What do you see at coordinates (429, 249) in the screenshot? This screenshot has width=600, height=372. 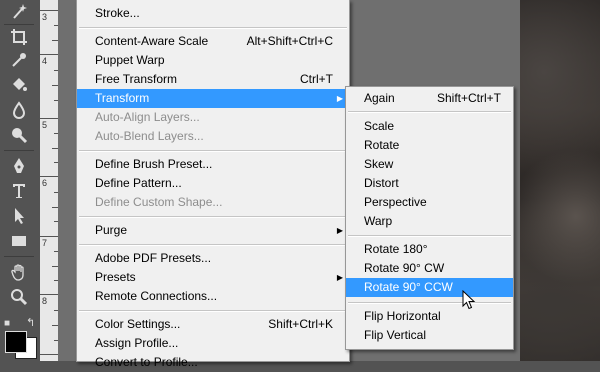 I see `menu-item-rotate-180: Rotate 180°` at bounding box center [429, 249].